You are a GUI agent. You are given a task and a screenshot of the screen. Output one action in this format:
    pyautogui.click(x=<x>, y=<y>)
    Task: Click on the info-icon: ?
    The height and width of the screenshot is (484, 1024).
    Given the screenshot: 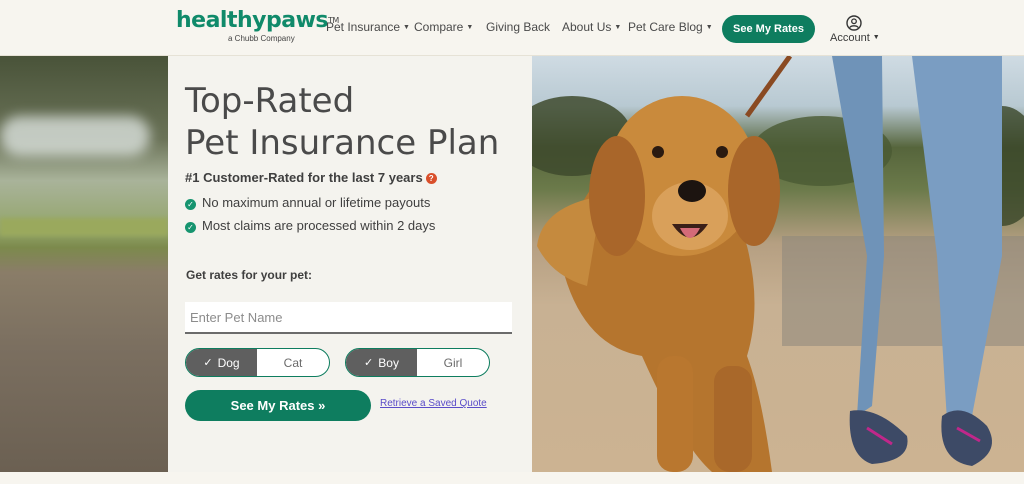 What is the action you would take?
    pyautogui.click(x=431, y=178)
    